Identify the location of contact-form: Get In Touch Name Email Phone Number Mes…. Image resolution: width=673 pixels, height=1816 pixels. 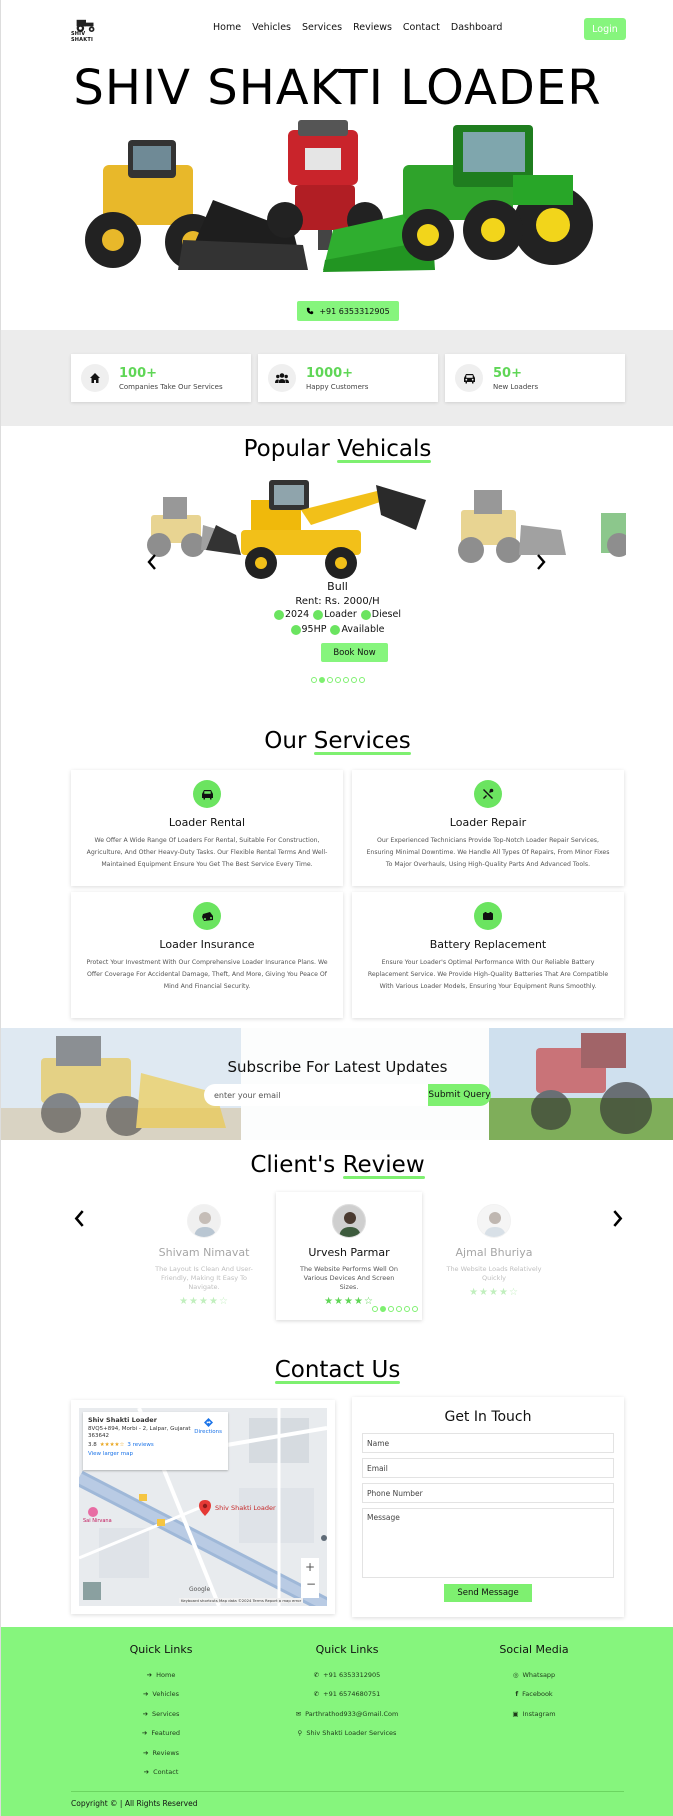
(488, 1507).